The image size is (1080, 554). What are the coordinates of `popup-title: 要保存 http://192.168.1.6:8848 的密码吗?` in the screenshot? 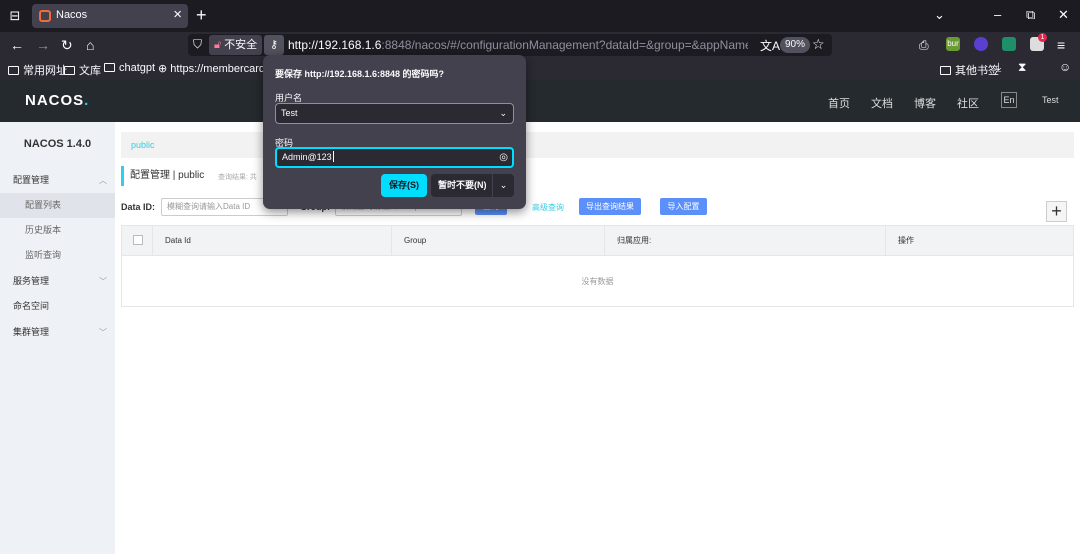 It's located at (360, 74).